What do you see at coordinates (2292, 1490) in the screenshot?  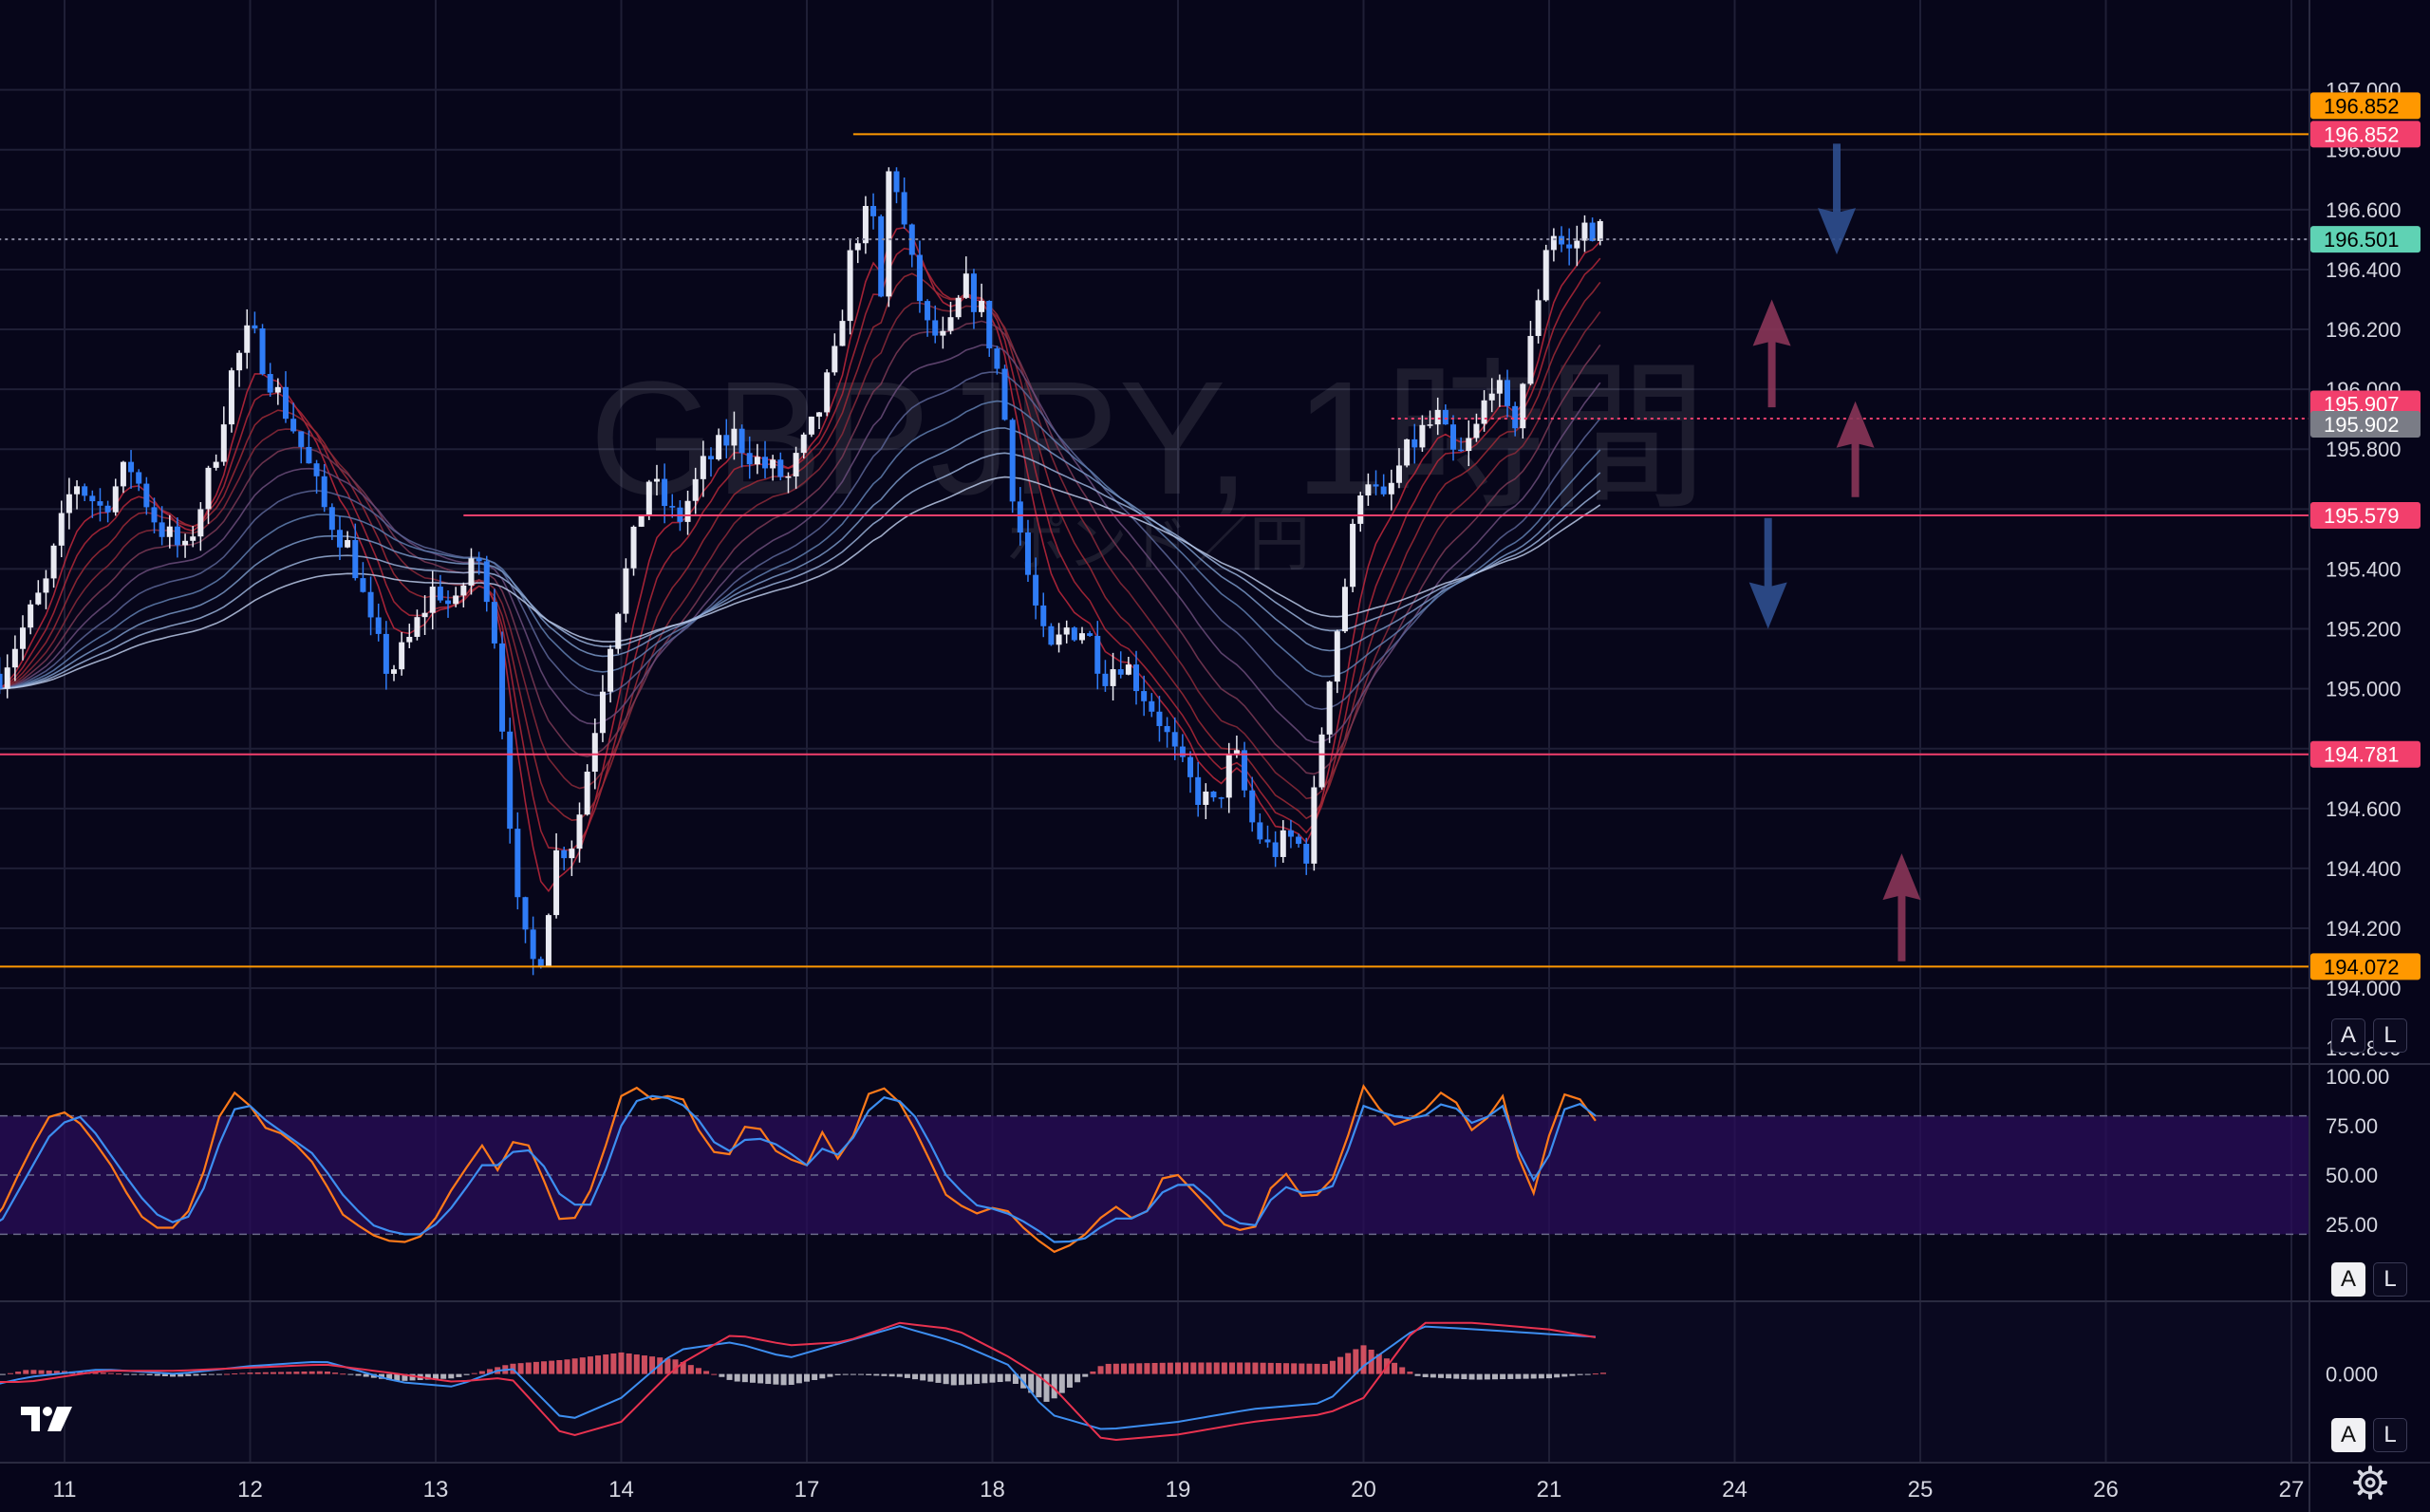 I see `time-tick-label: 27` at bounding box center [2292, 1490].